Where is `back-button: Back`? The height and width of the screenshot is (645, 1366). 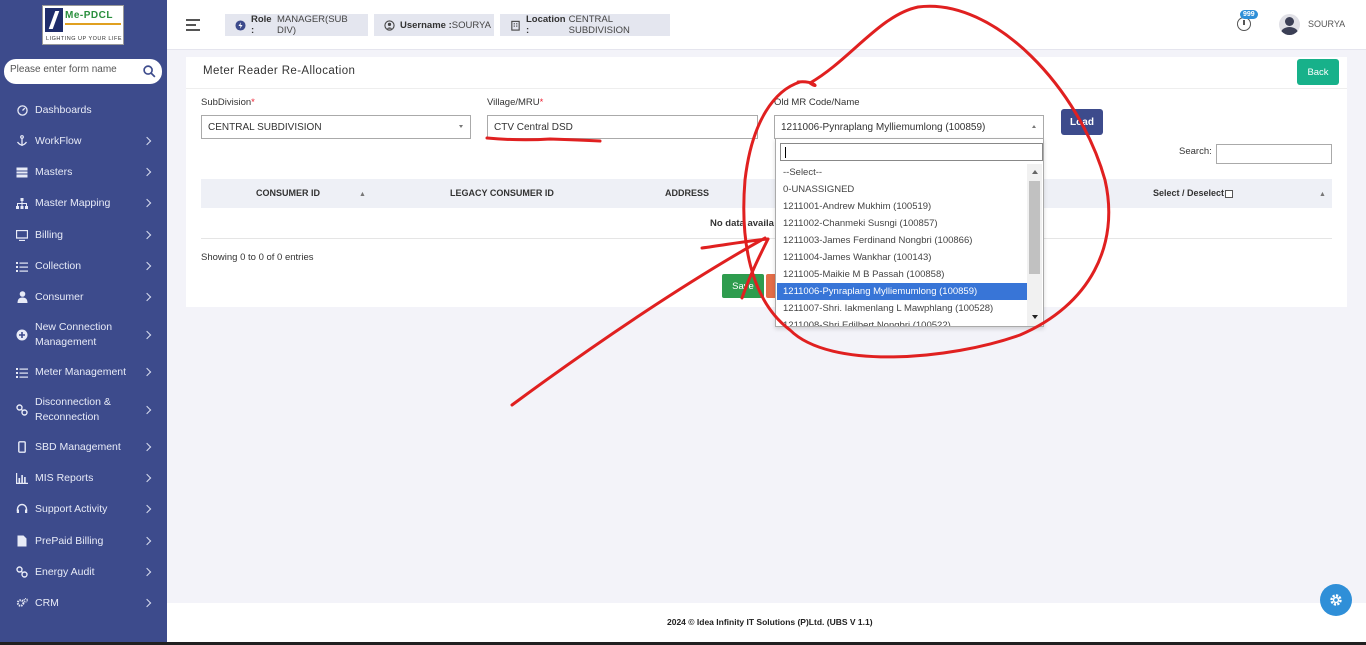 back-button: Back is located at coordinates (1318, 72).